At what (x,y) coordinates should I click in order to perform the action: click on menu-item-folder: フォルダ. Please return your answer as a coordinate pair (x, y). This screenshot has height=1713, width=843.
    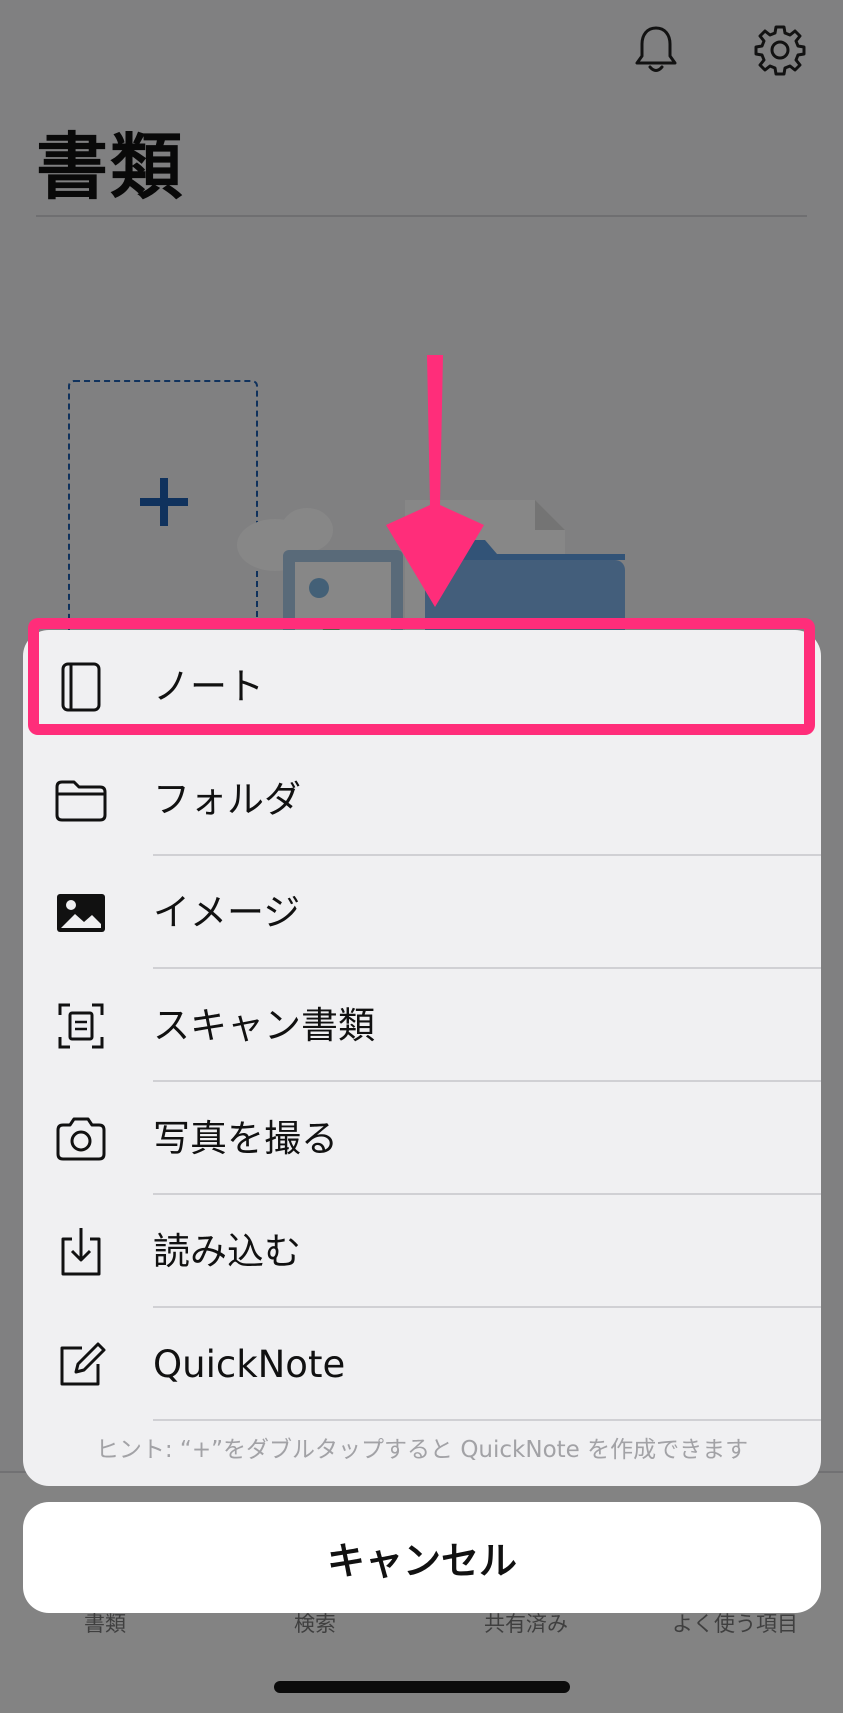
    Looking at the image, I should click on (422, 799).